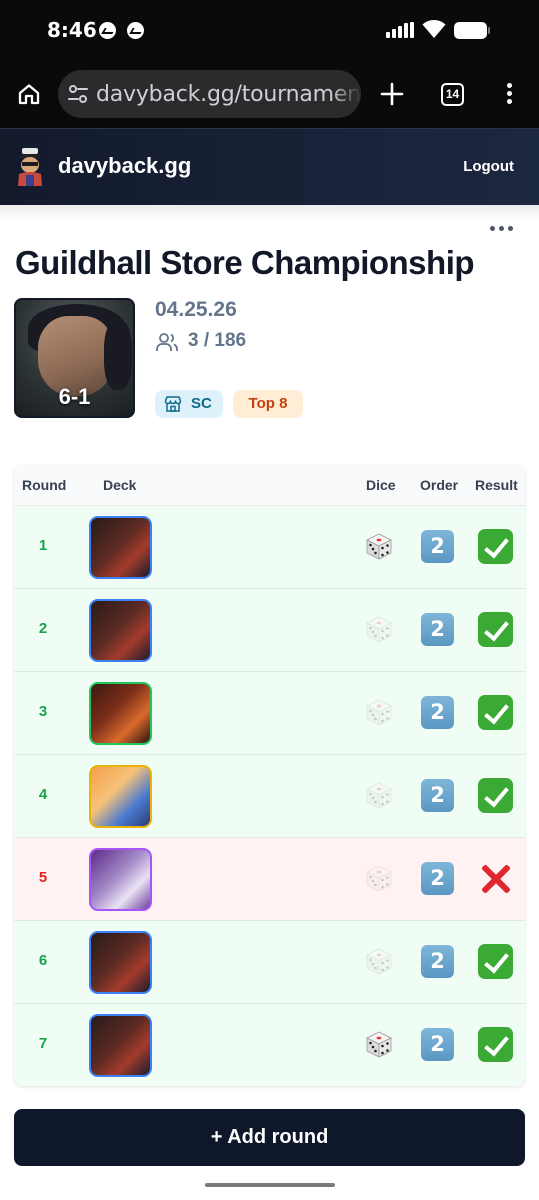 The height and width of the screenshot is (1200, 539). Describe the element at coordinates (439, 485) in the screenshot. I see `header-order: Order` at that location.